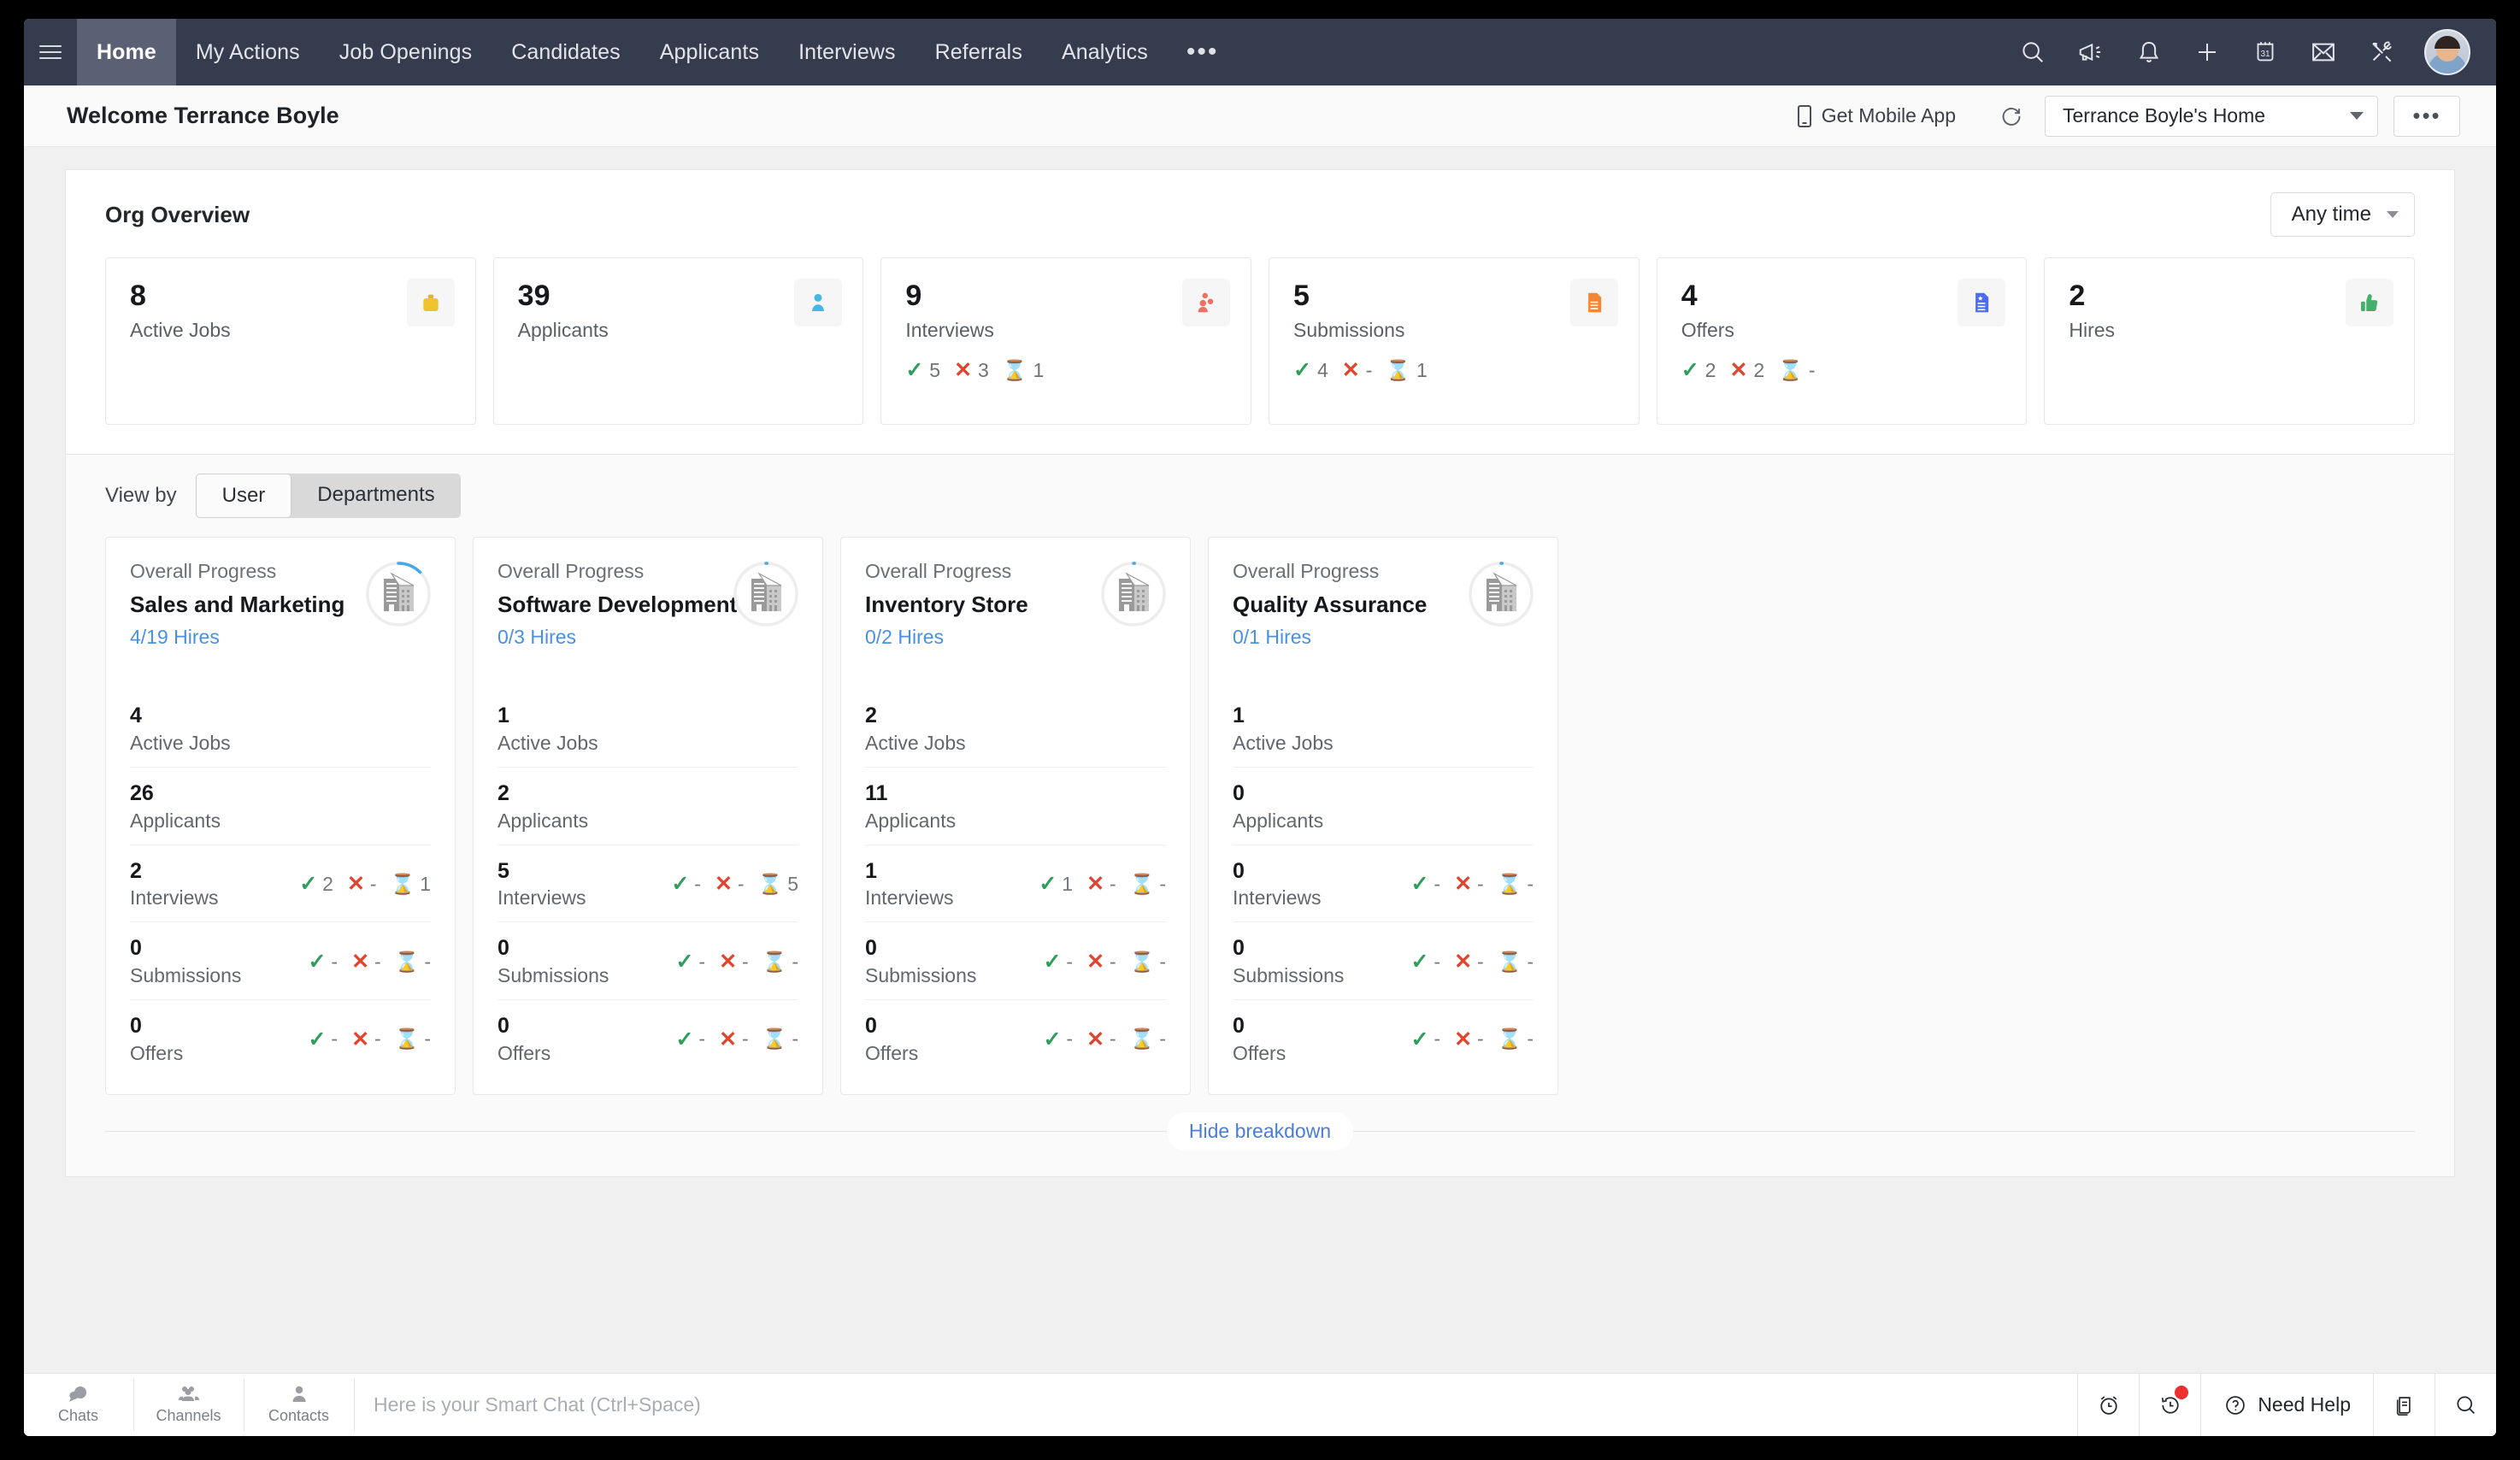 The width and height of the screenshot is (2520, 1460). I want to click on get-mobile-app-button: Get Mobile App, so click(1888, 115).